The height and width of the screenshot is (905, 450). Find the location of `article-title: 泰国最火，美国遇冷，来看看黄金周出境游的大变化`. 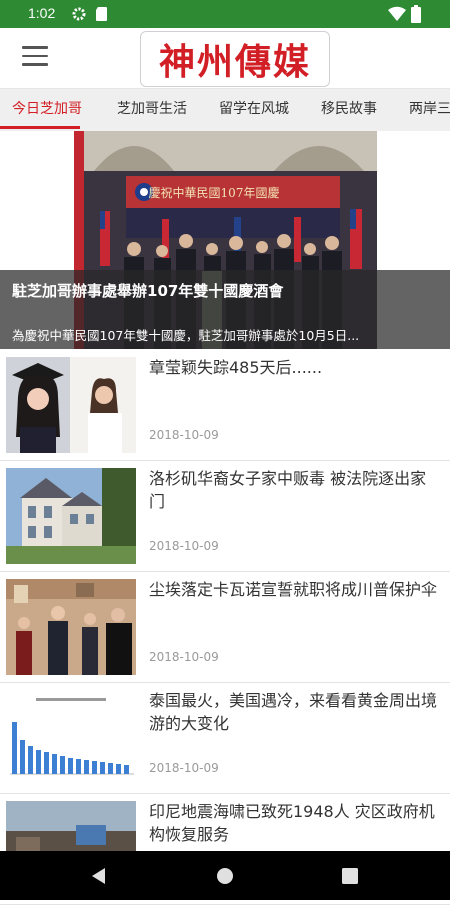

article-title: 泰国最火，美国遇冷，来看看黄金周出境游的大变化 is located at coordinates (293, 712).